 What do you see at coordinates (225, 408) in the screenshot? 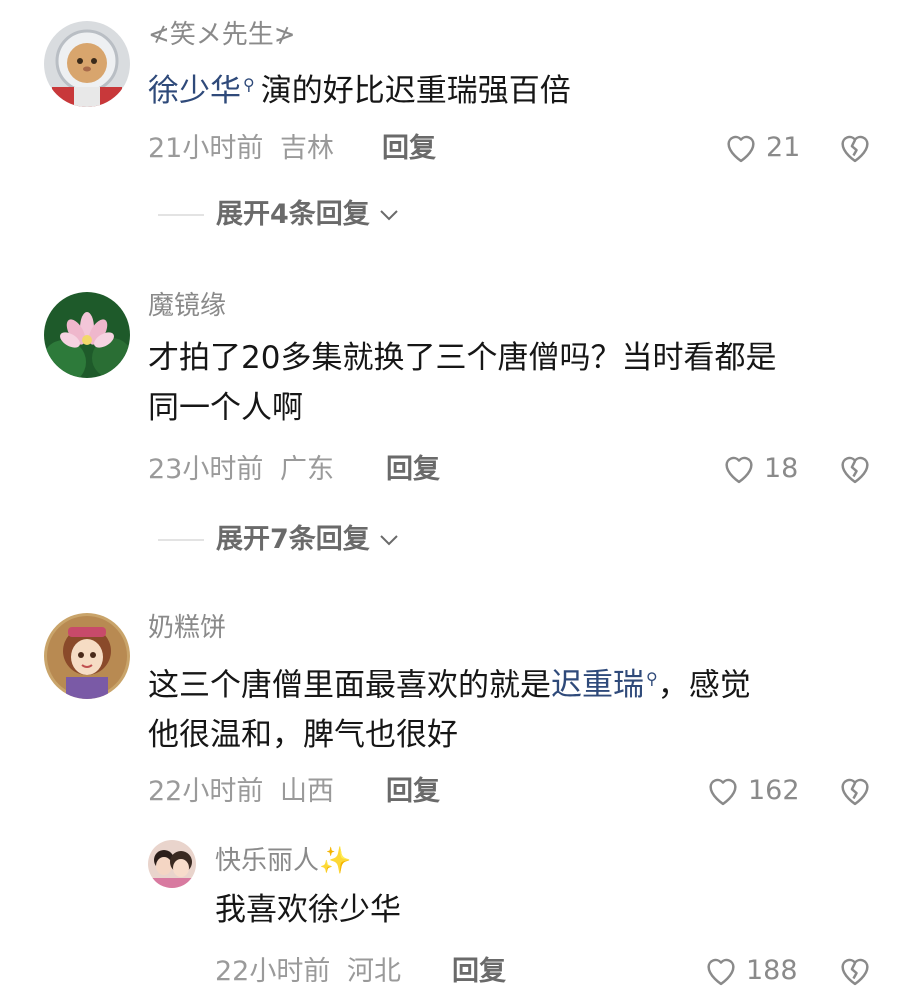
I see `comment-body-line: 同一个人啊` at bounding box center [225, 408].